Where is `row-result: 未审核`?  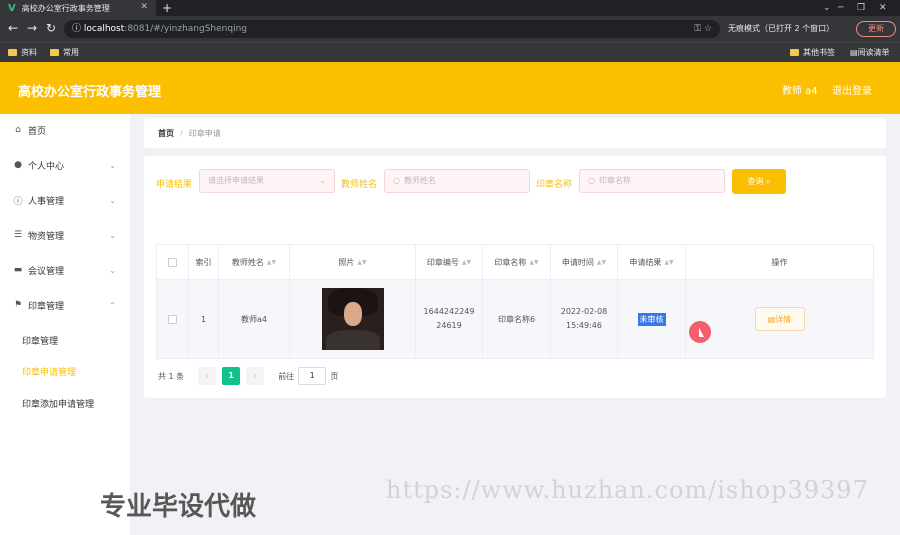
row-result: 未审核 is located at coordinates (652, 319).